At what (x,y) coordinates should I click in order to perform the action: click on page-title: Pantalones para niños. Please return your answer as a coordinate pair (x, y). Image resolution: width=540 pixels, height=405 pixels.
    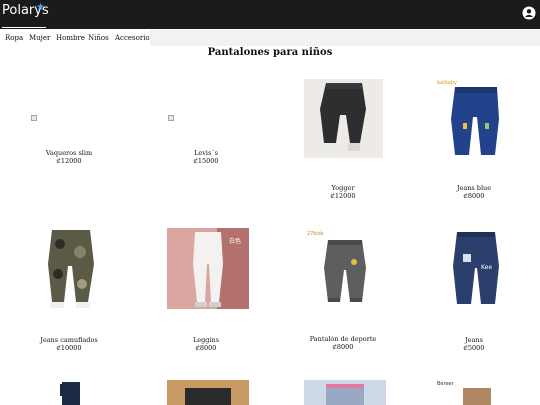
    Looking at the image, I should click on (270, 52).